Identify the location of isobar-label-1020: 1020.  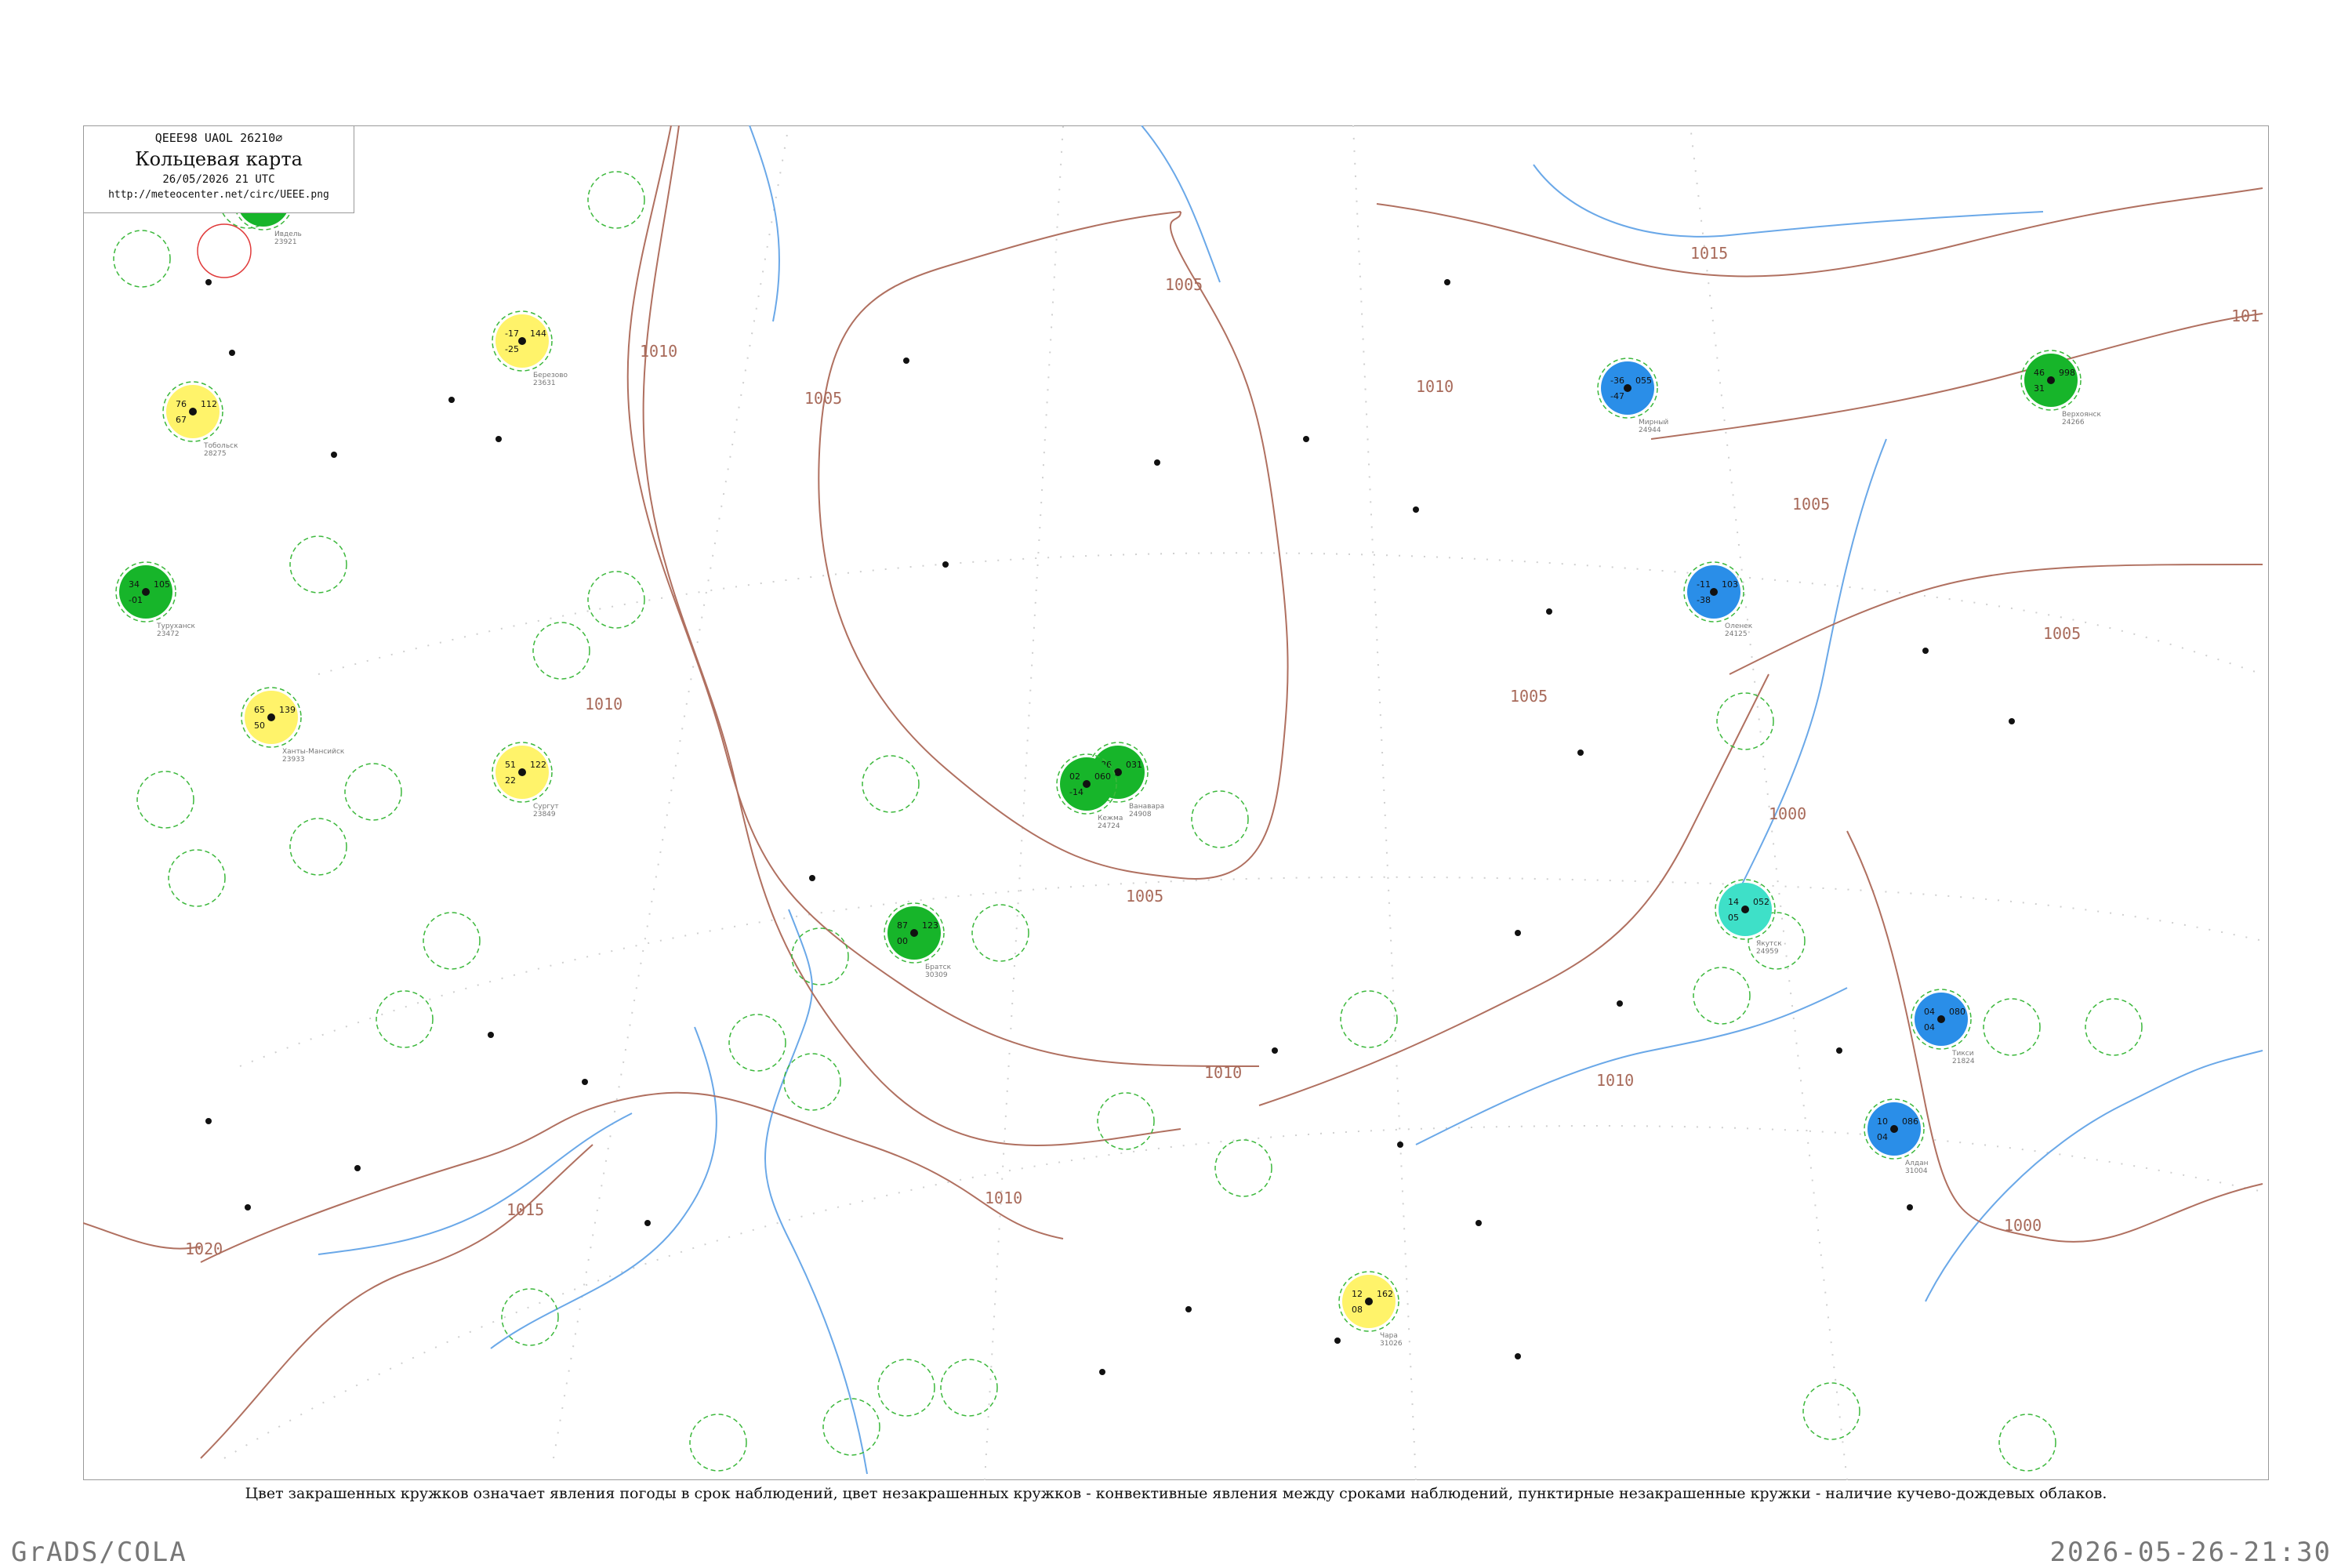
(204, 1249).